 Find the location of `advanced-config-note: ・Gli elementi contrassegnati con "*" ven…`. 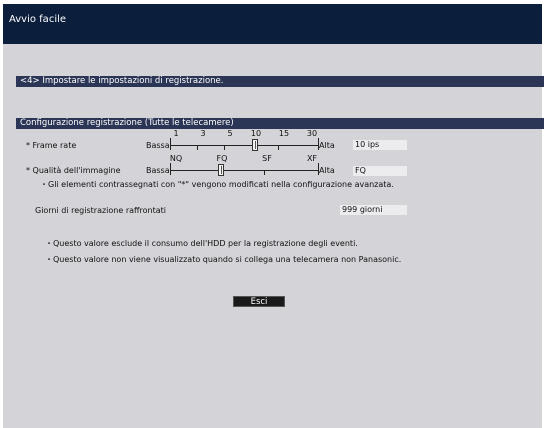

advanced-config-note: ・Gli elementi contrassegnati con "*" ven… is located at coordinates (217, 184).